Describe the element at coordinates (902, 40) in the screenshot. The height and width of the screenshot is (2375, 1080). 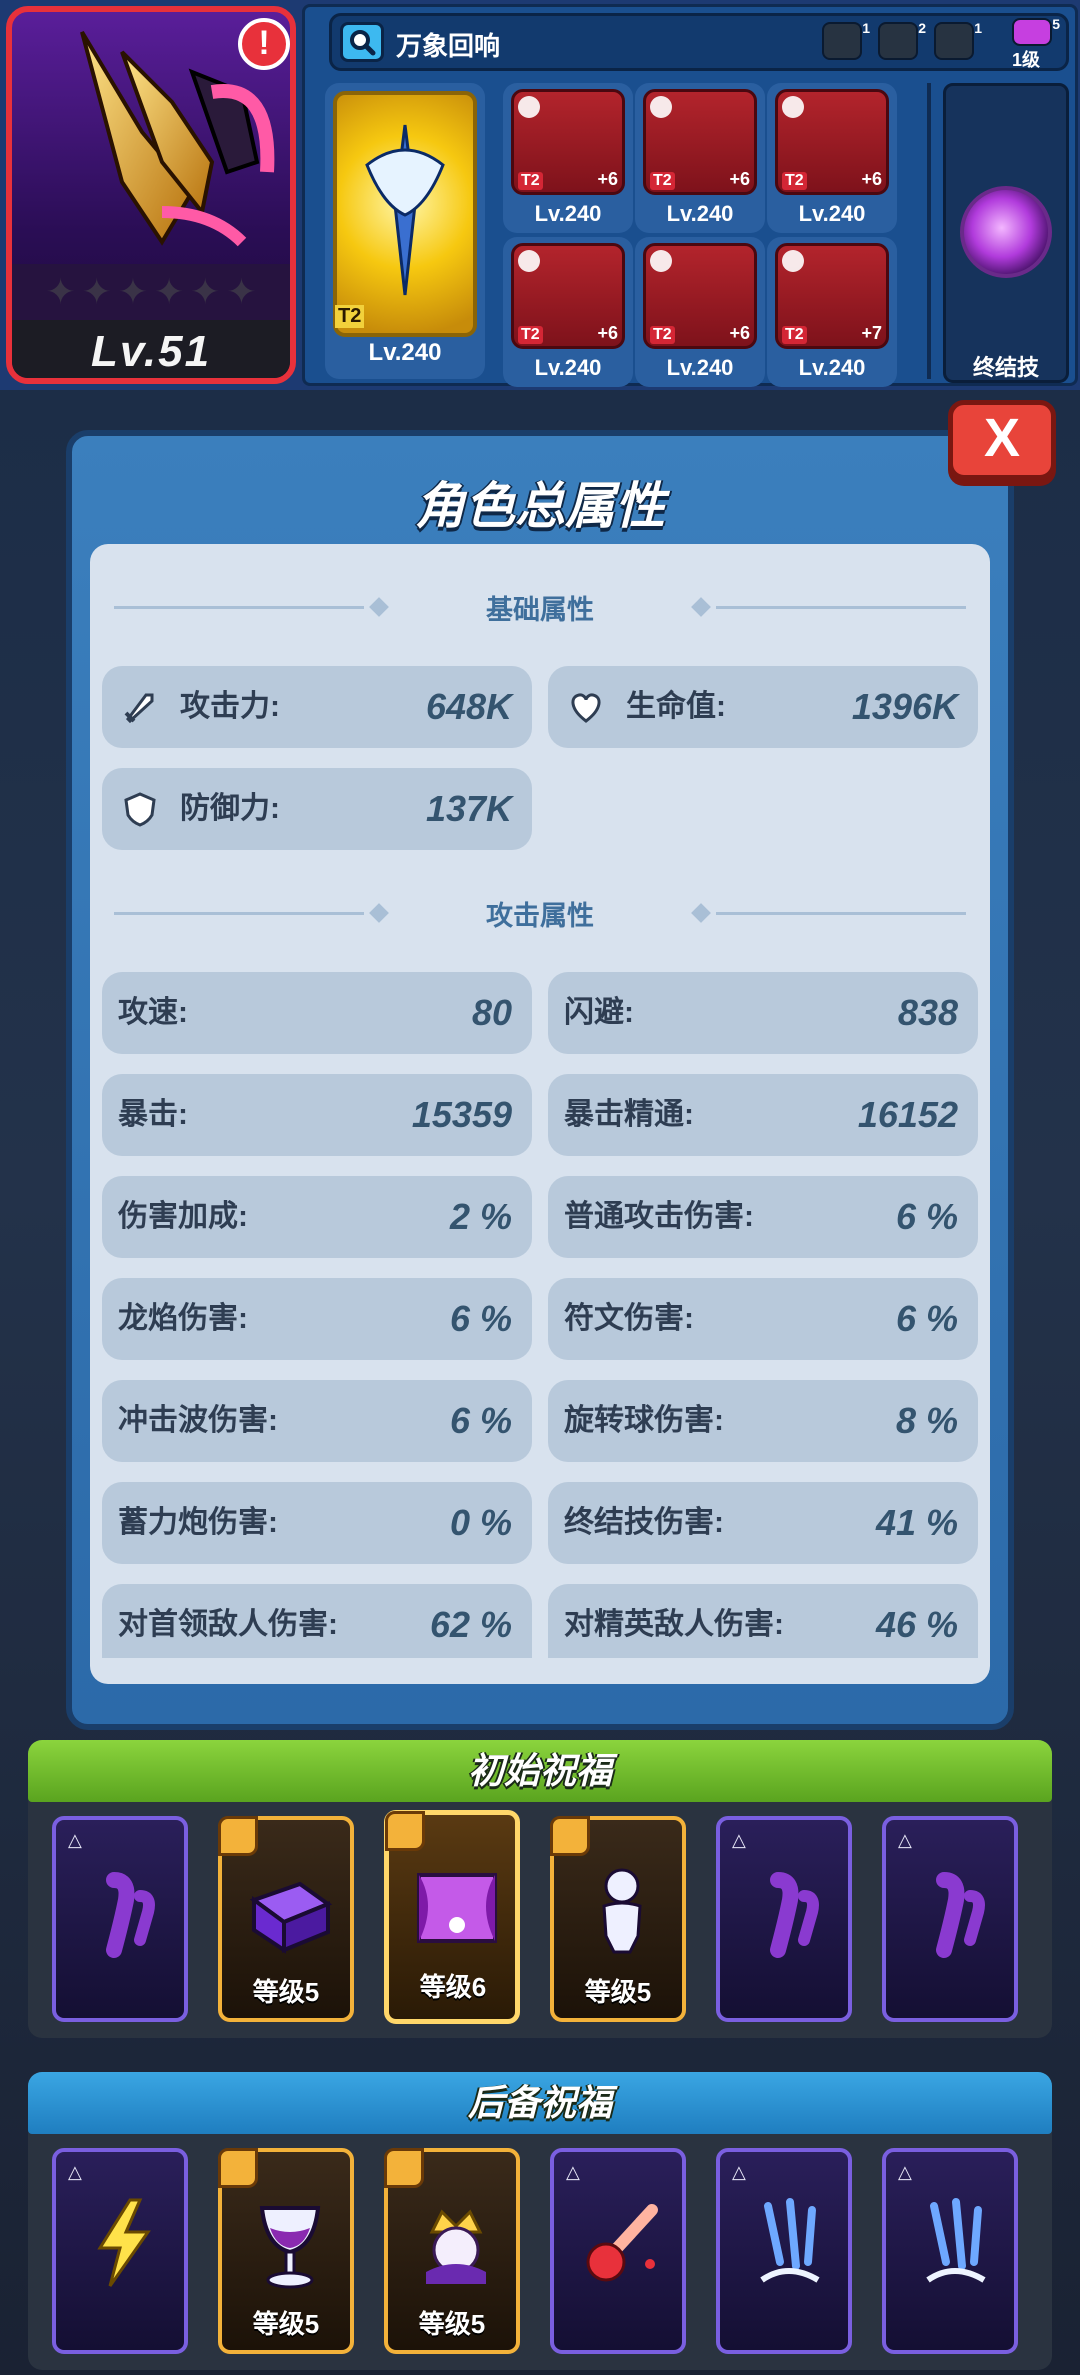
I see `snowflake-icon: 2` at that location.